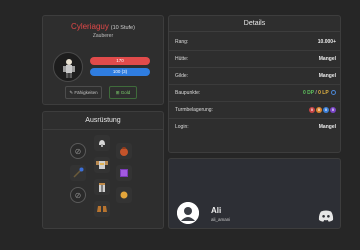 The image size is (360, 250). What do you see at coordinates (327, 59) in the screenshot?
I see `hut-value: Mangel` at bounding box center [327, 59].